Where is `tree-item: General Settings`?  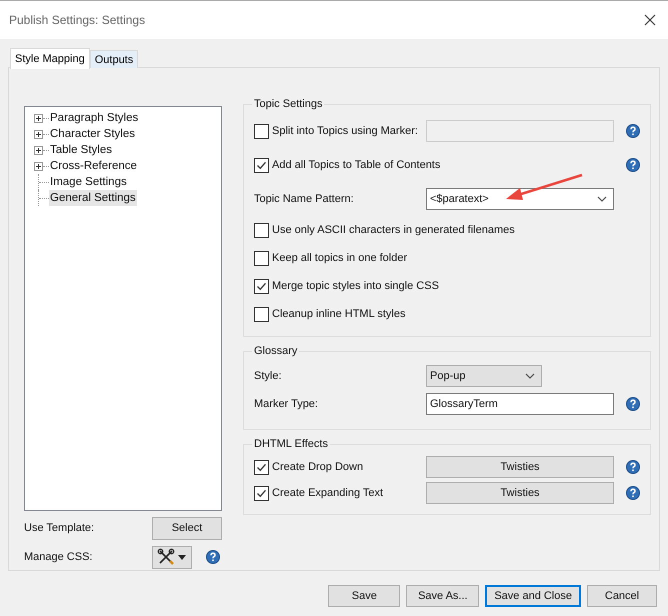
tree-item: General Settings is located at coordinates (93, 198).